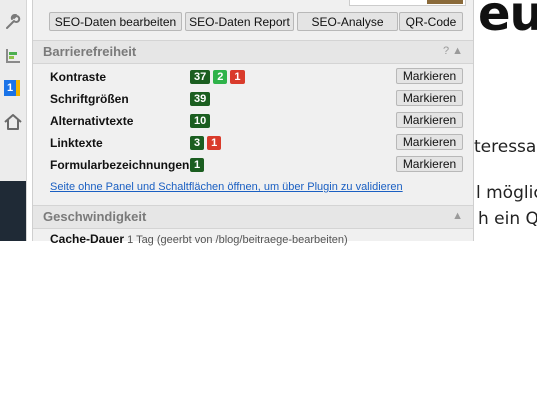 The image size is (537, 417). Describe the element at coordinates (18, 88) in the screenshot. I see `badge-bar` at that location.